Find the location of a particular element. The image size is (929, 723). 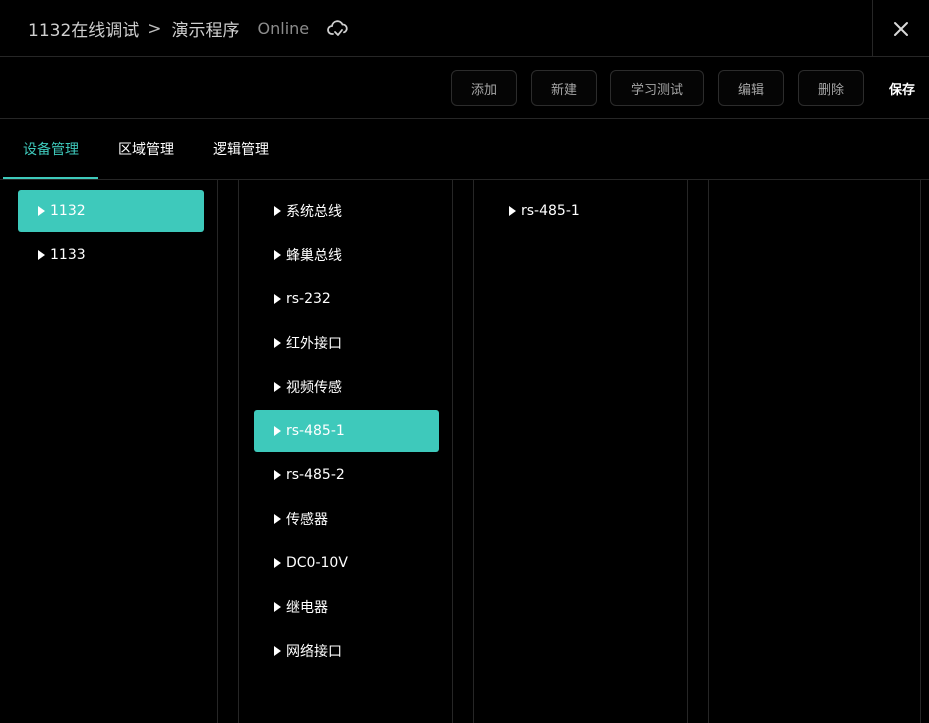

list-item: 蜂巢总线 is located at coordinates (346, 255).